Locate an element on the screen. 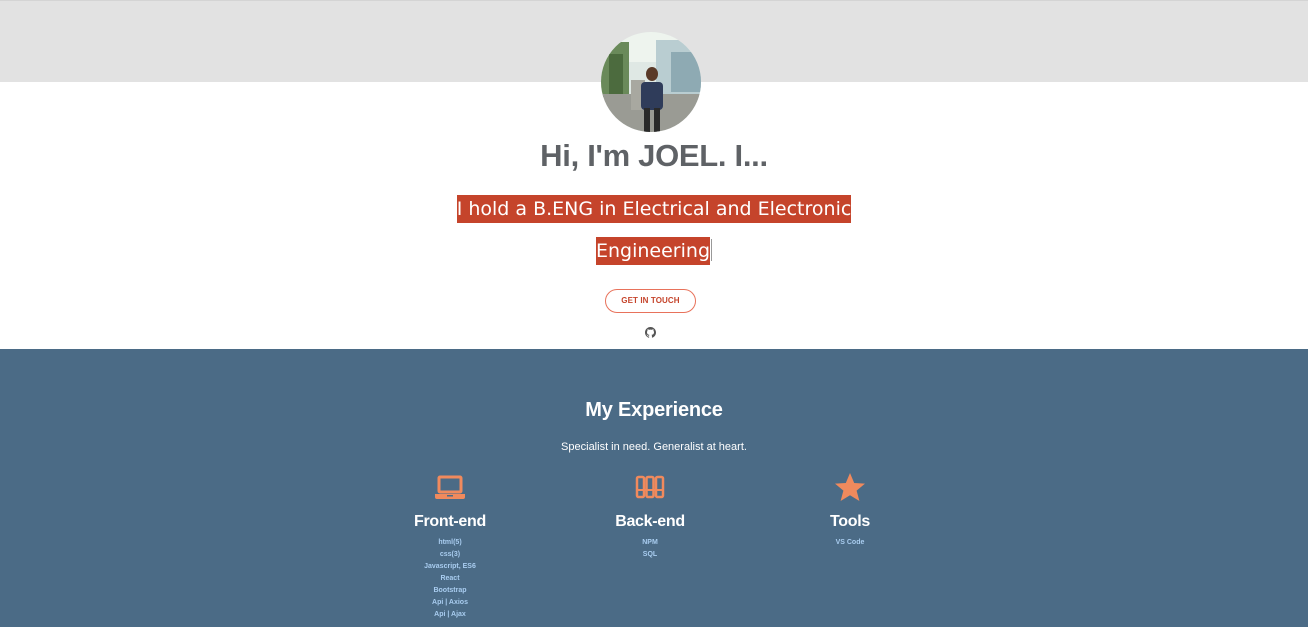 The image size is (1308, 627). skill-list: NPM SQL is located at coordinates (650, 549).